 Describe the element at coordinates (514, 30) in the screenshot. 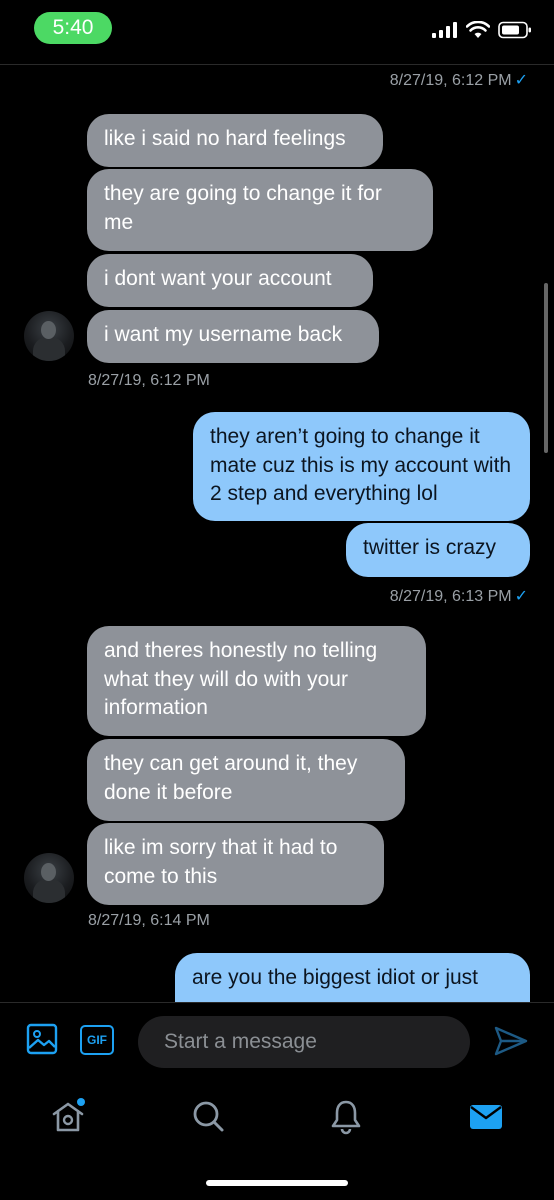

I see `battery-icon` at that location.